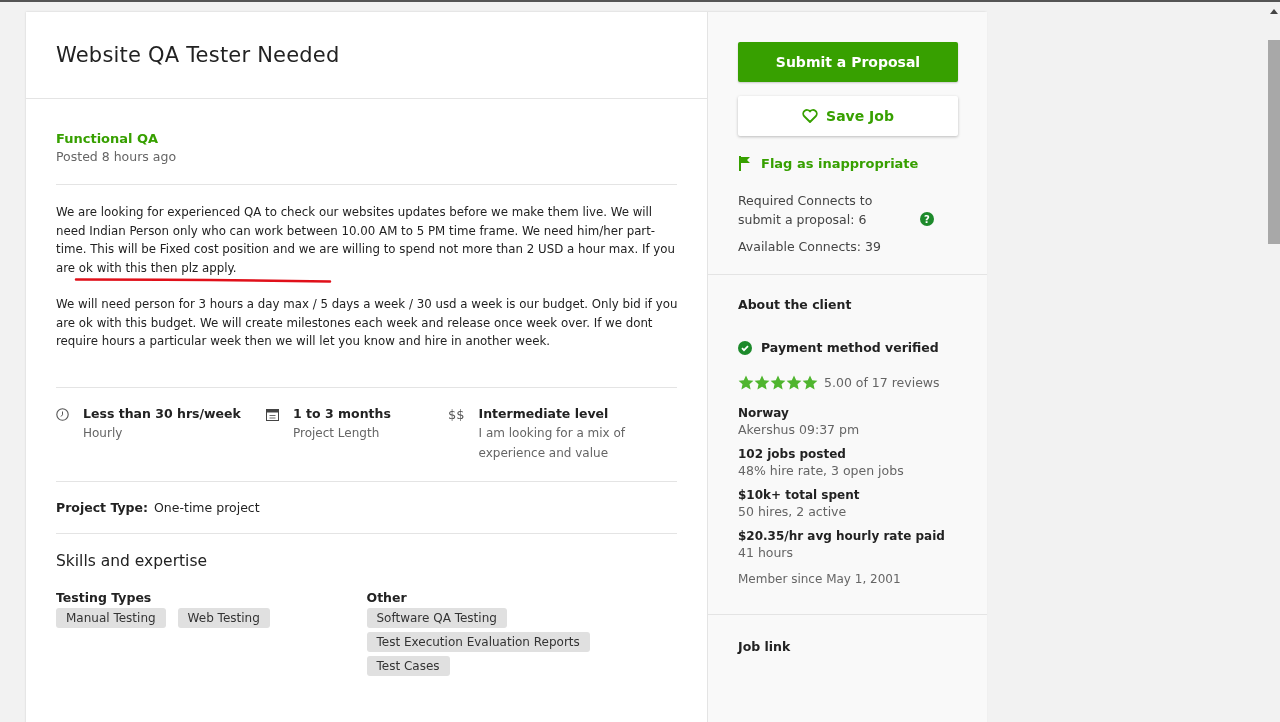 The image size is (1280, 722). What do you see at coordinates (1274, 142) in the screenshot?
I see `scrollbar-thumb` at bounding box center [1274, 142].